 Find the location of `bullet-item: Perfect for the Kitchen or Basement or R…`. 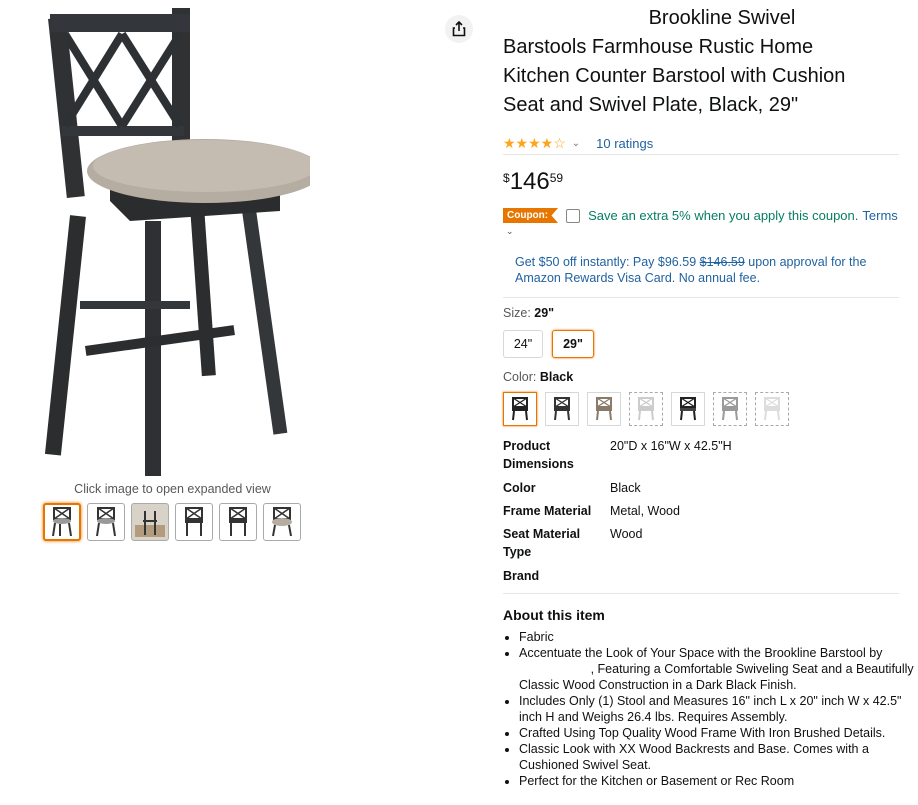

bullet-item: Perfect for the Kitchen or Basement or R… is located at coordinates (718, 781).